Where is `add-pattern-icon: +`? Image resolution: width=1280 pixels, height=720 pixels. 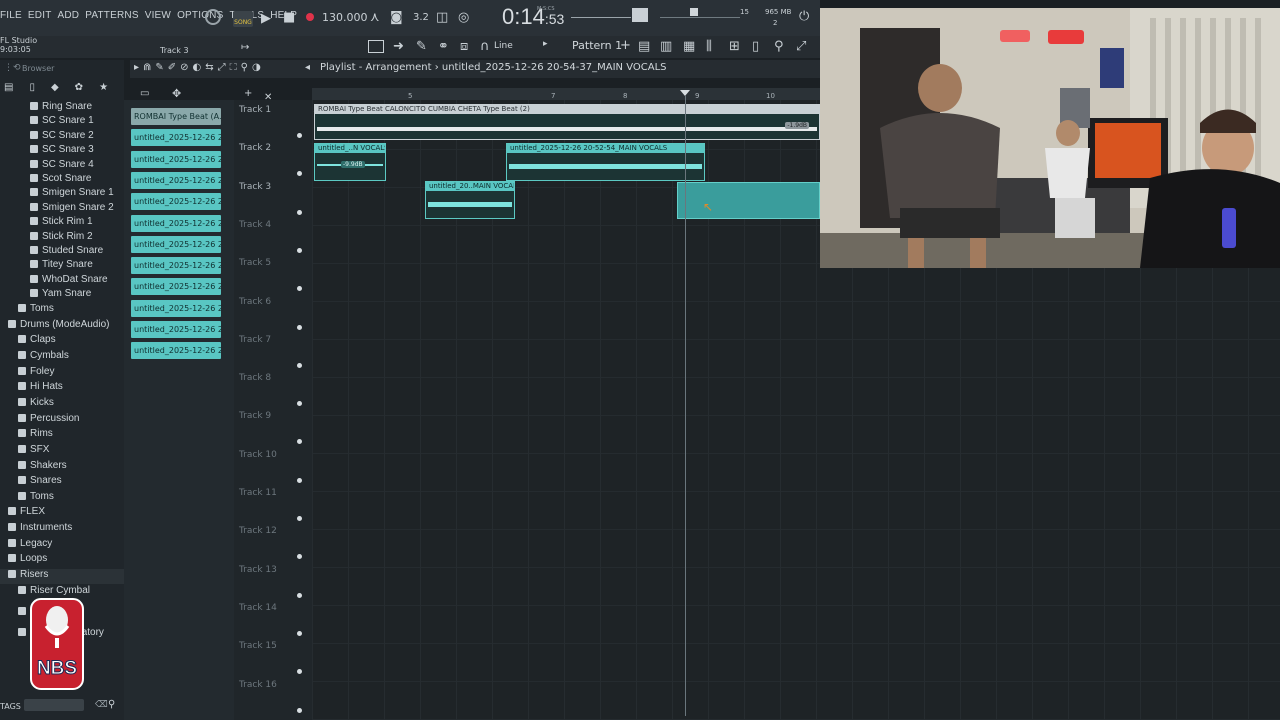 add-pattern-icon: + is located at coordinates (625, 45).